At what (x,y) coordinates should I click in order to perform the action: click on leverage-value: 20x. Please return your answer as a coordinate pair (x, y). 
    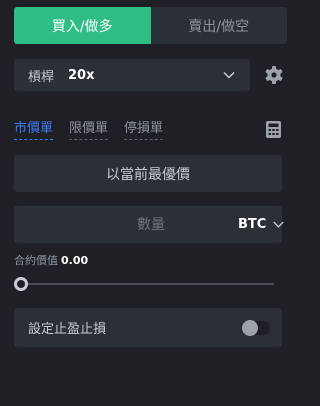
    Looking at the image, I should click on (81, 75).